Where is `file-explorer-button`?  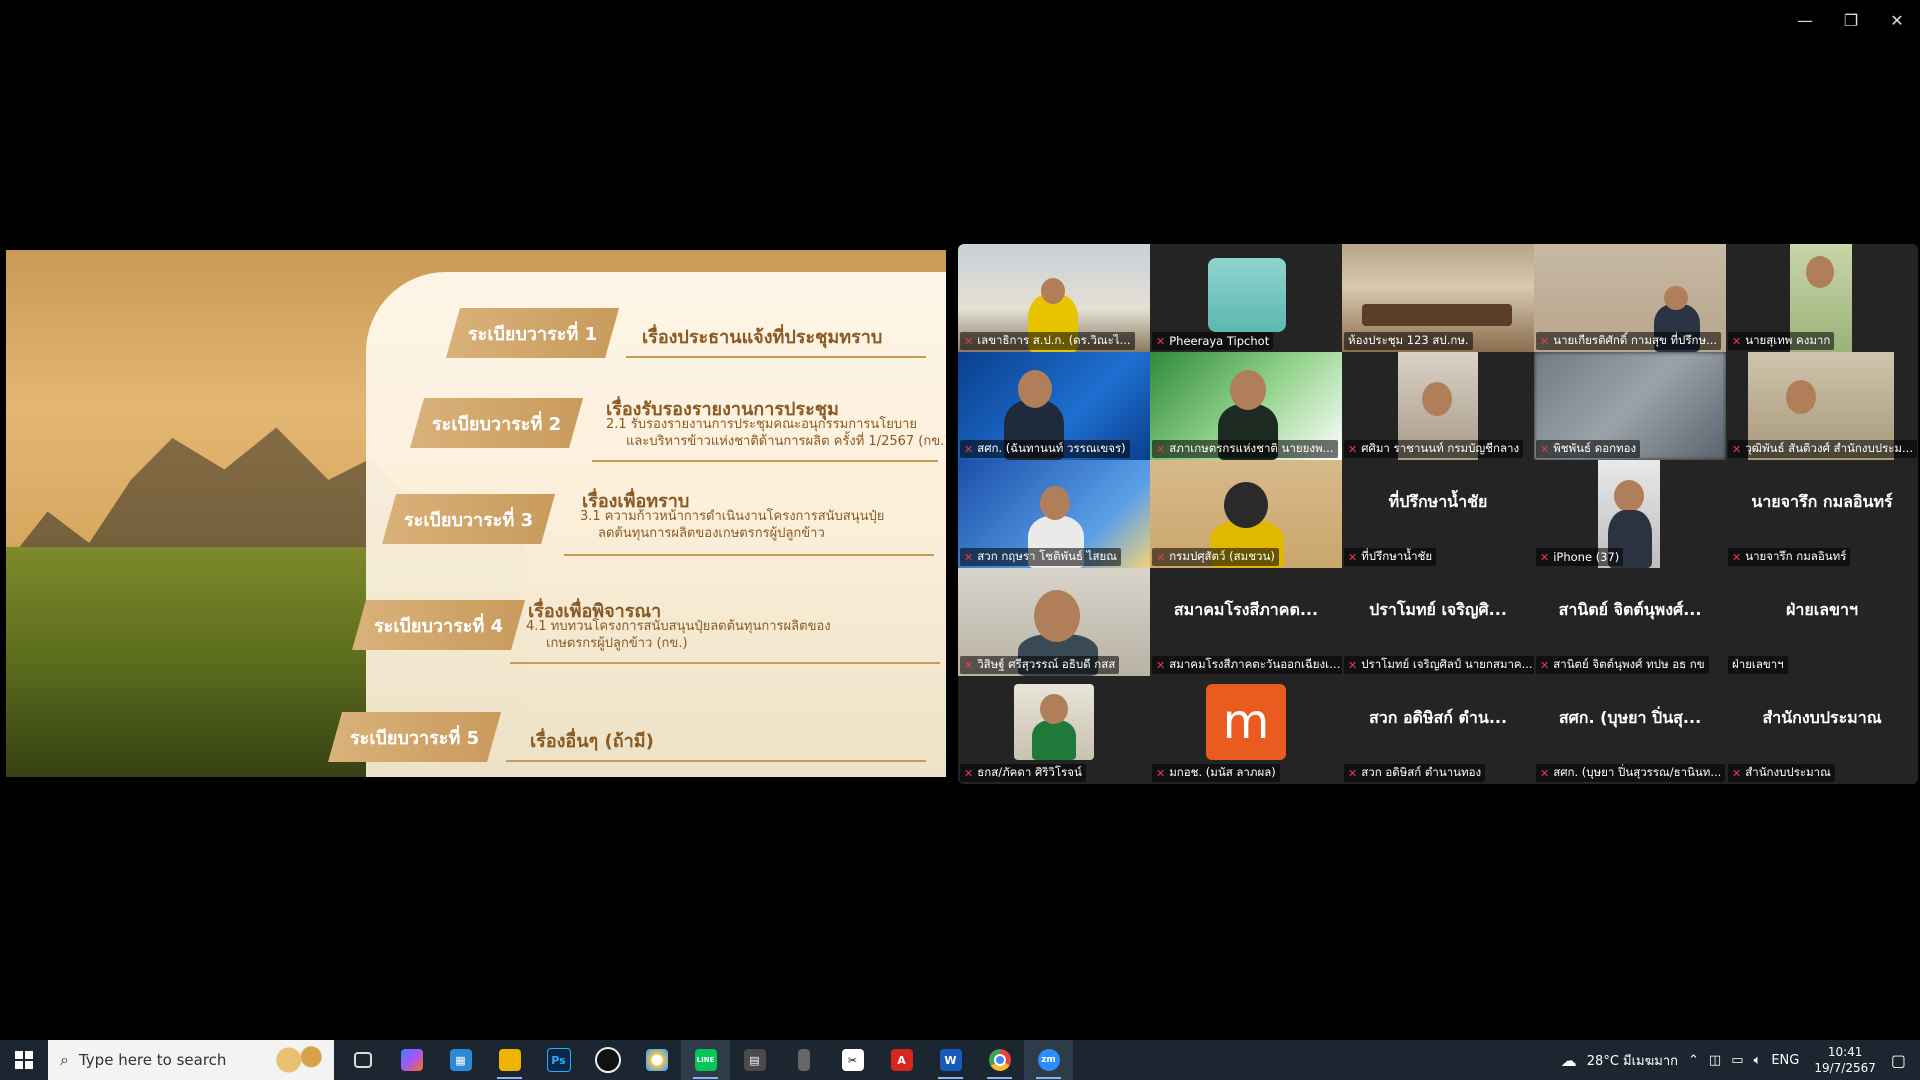
file-explorer-button is located at coordinates (509, 1060).